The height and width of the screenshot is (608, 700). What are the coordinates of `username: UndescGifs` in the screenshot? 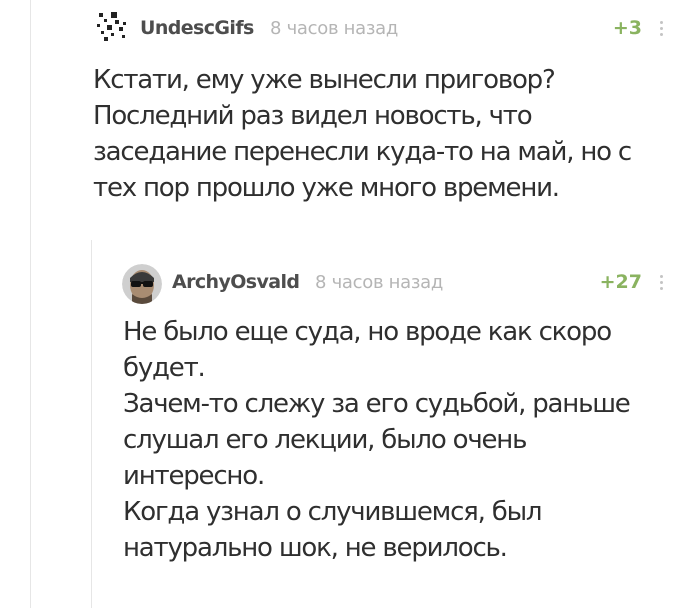 It's located at (197, 28).